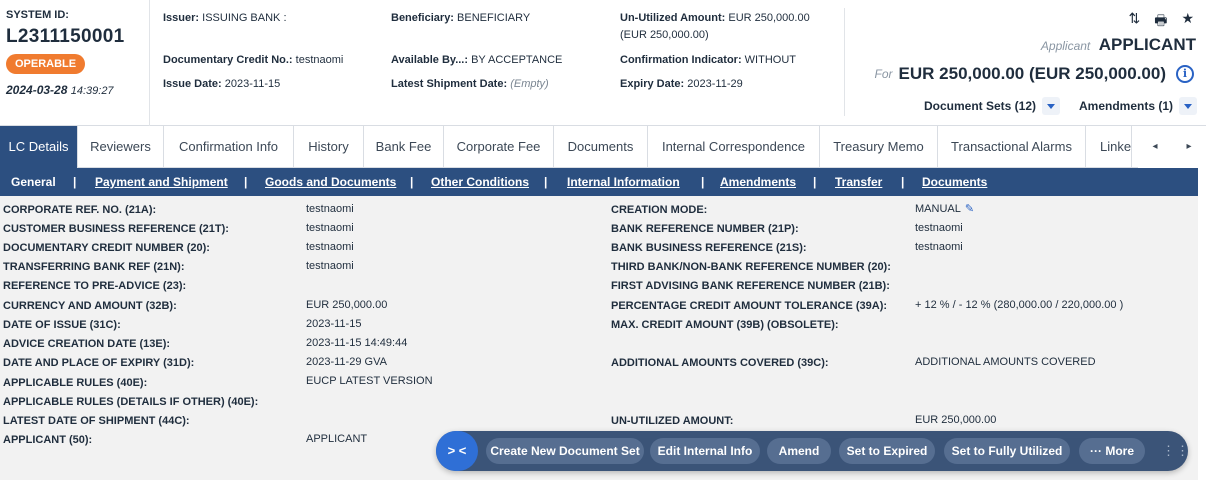 The width and height of the screenshot is (1206, 480). I want to click on confirmation-value: WITHOUT, so click(770, 60).